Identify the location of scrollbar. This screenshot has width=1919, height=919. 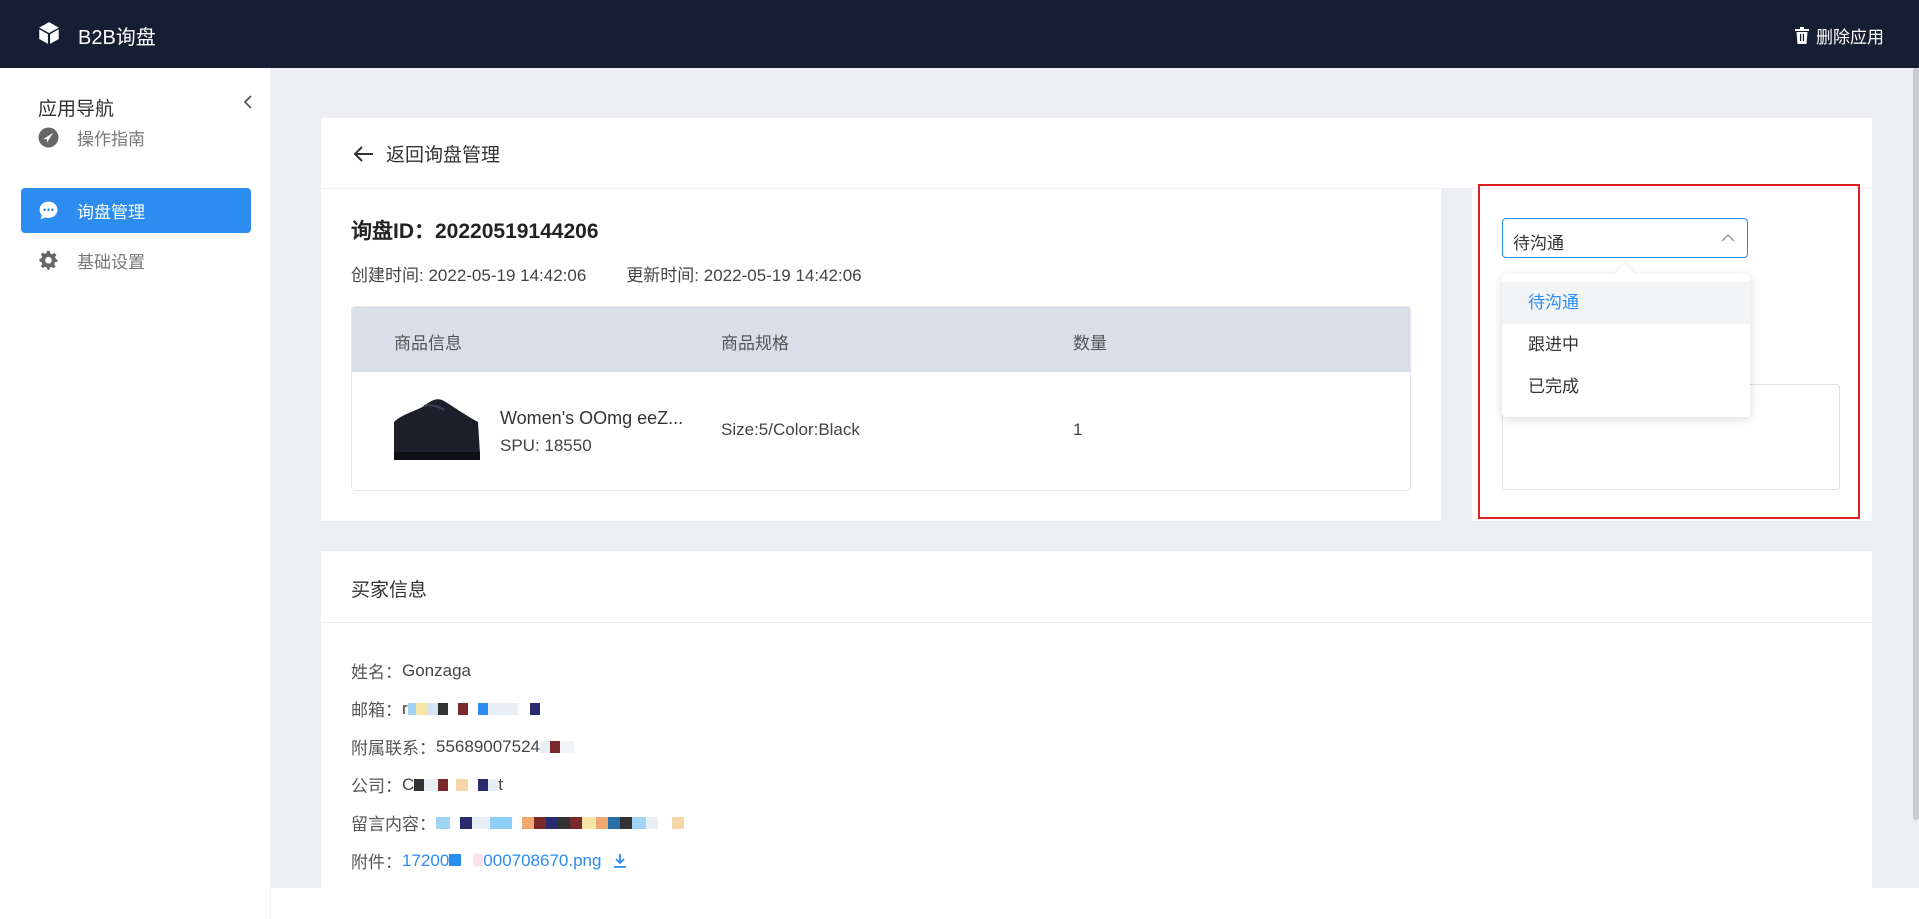
(1916, 444).